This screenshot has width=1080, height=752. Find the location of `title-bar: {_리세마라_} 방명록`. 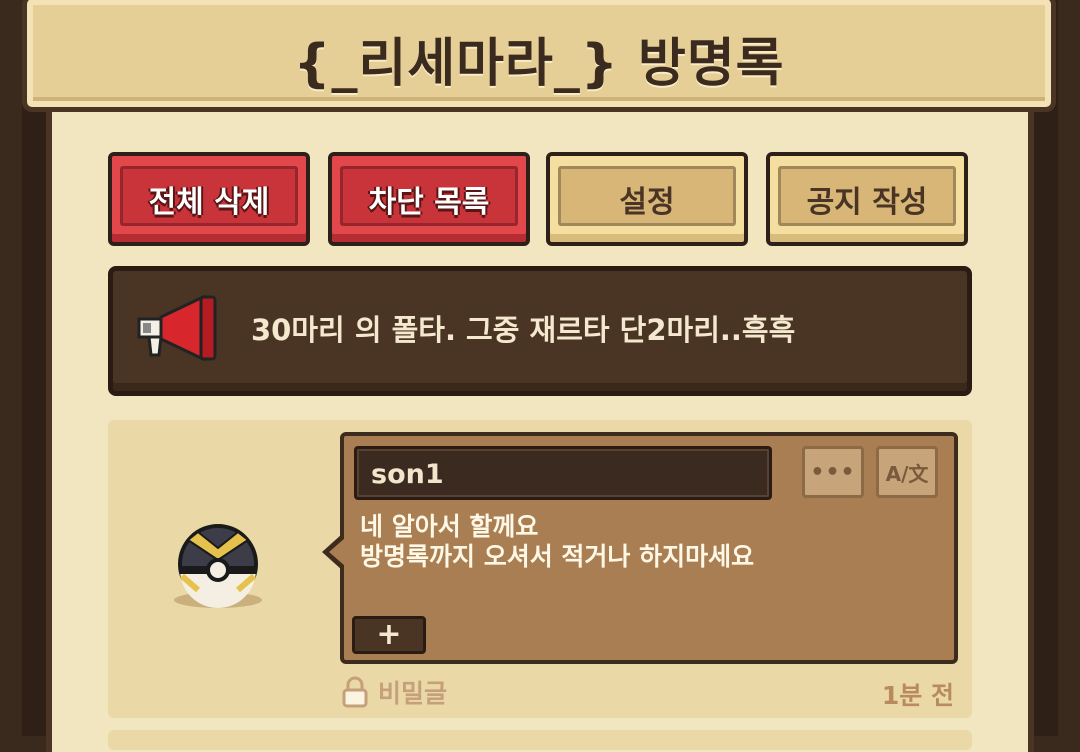

title-bar: {_리세마라_} 방명록 is located at coordinates (539, 56).